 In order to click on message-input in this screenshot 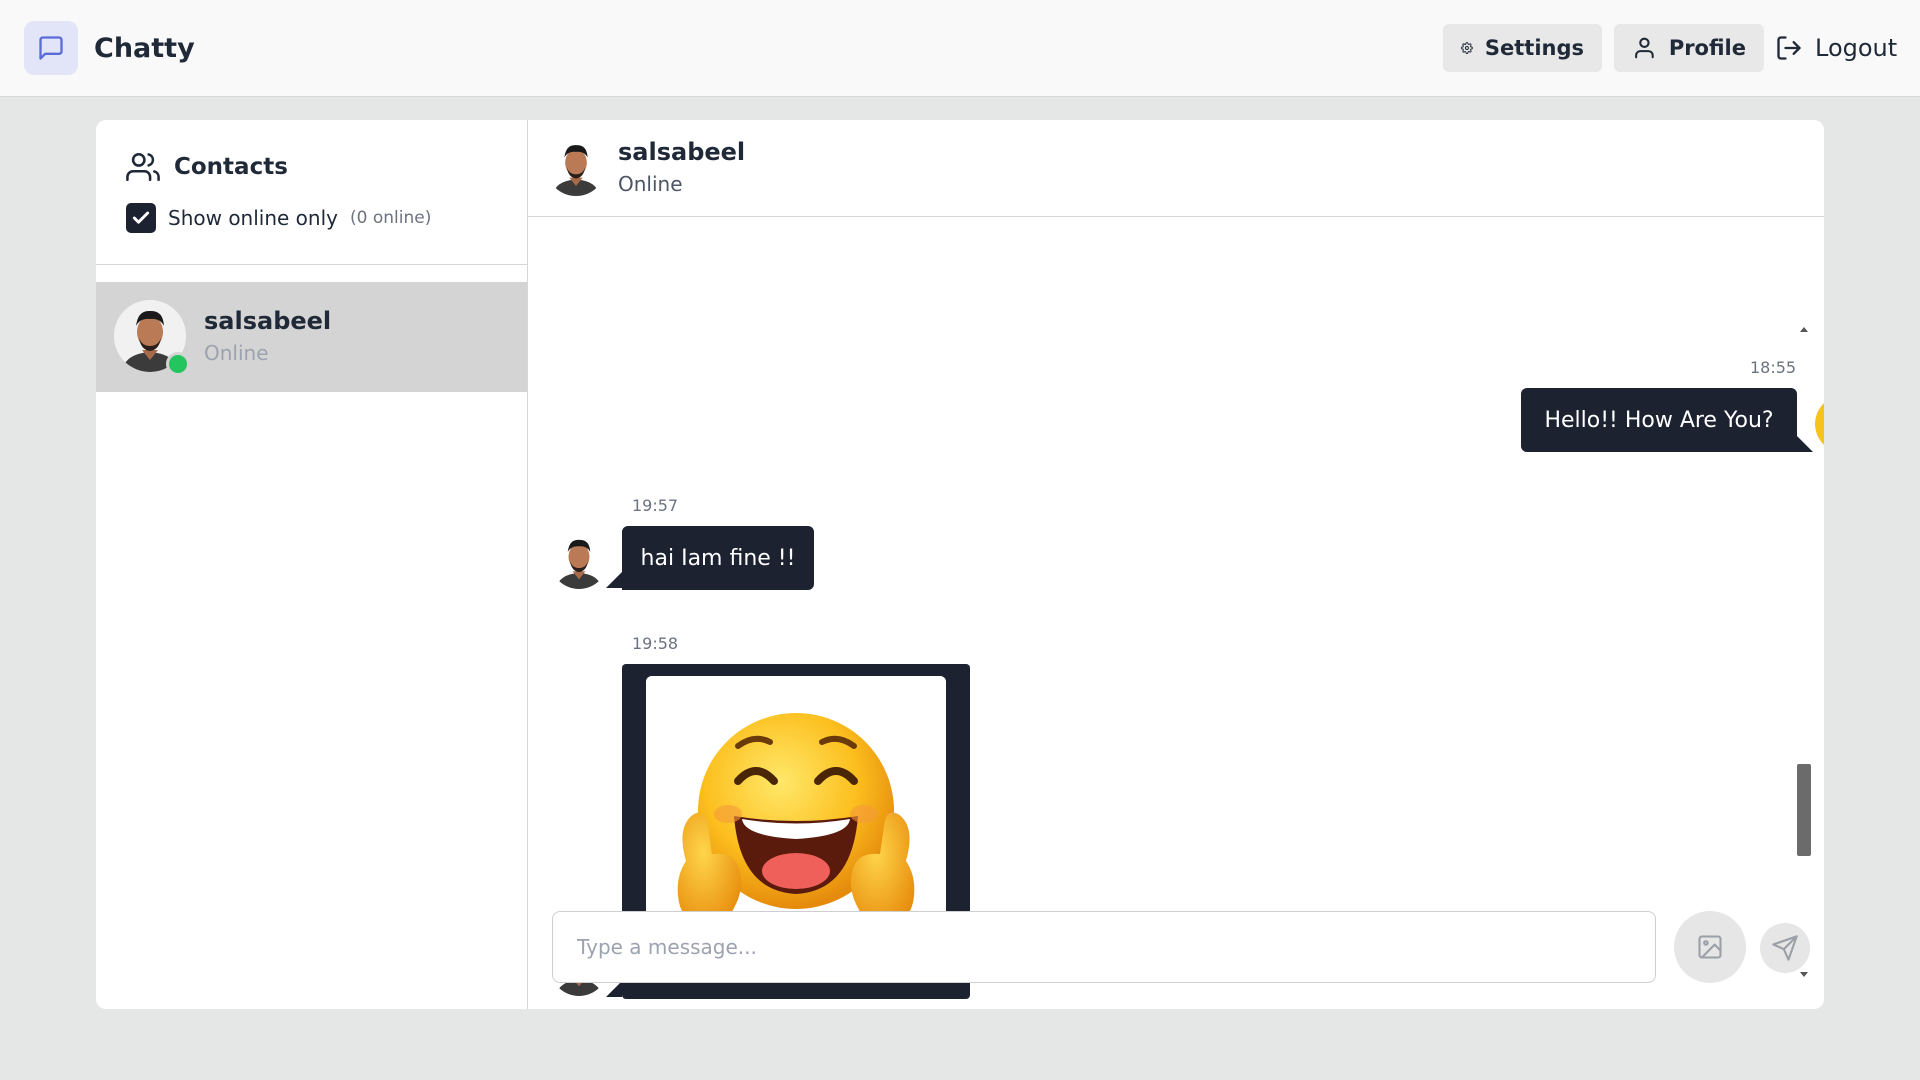, I will do `click(1104, 947)`.